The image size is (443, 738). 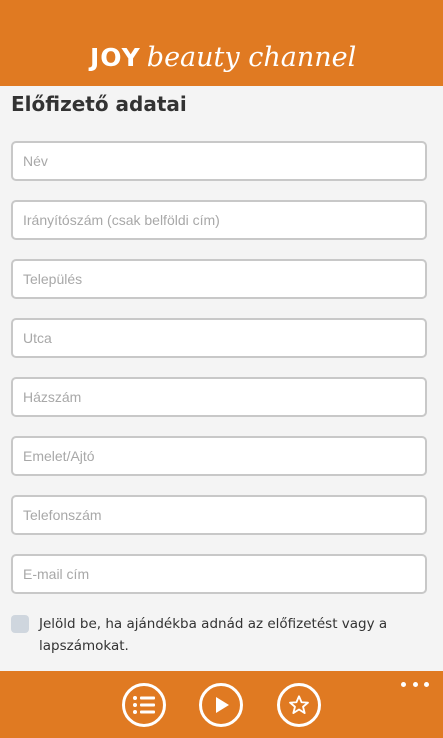 I want to click on page-title: Előfizető adatai, so click(x=99, y=104).